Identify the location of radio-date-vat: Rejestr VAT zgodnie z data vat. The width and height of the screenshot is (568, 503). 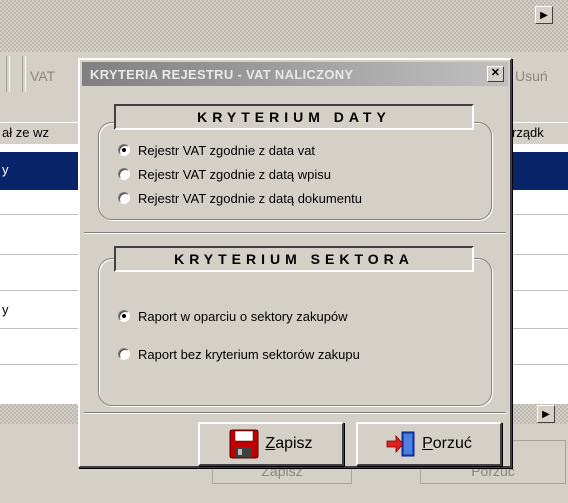
(303, 150).